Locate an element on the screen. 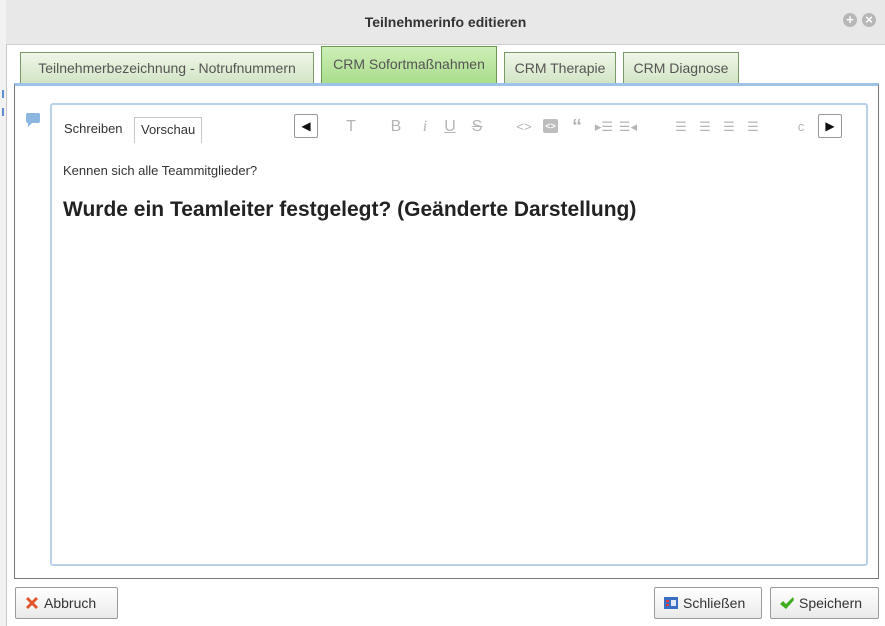 The image size is (885, 626). tab-vorschau: Vorschau is located at coordinates (168, 130).